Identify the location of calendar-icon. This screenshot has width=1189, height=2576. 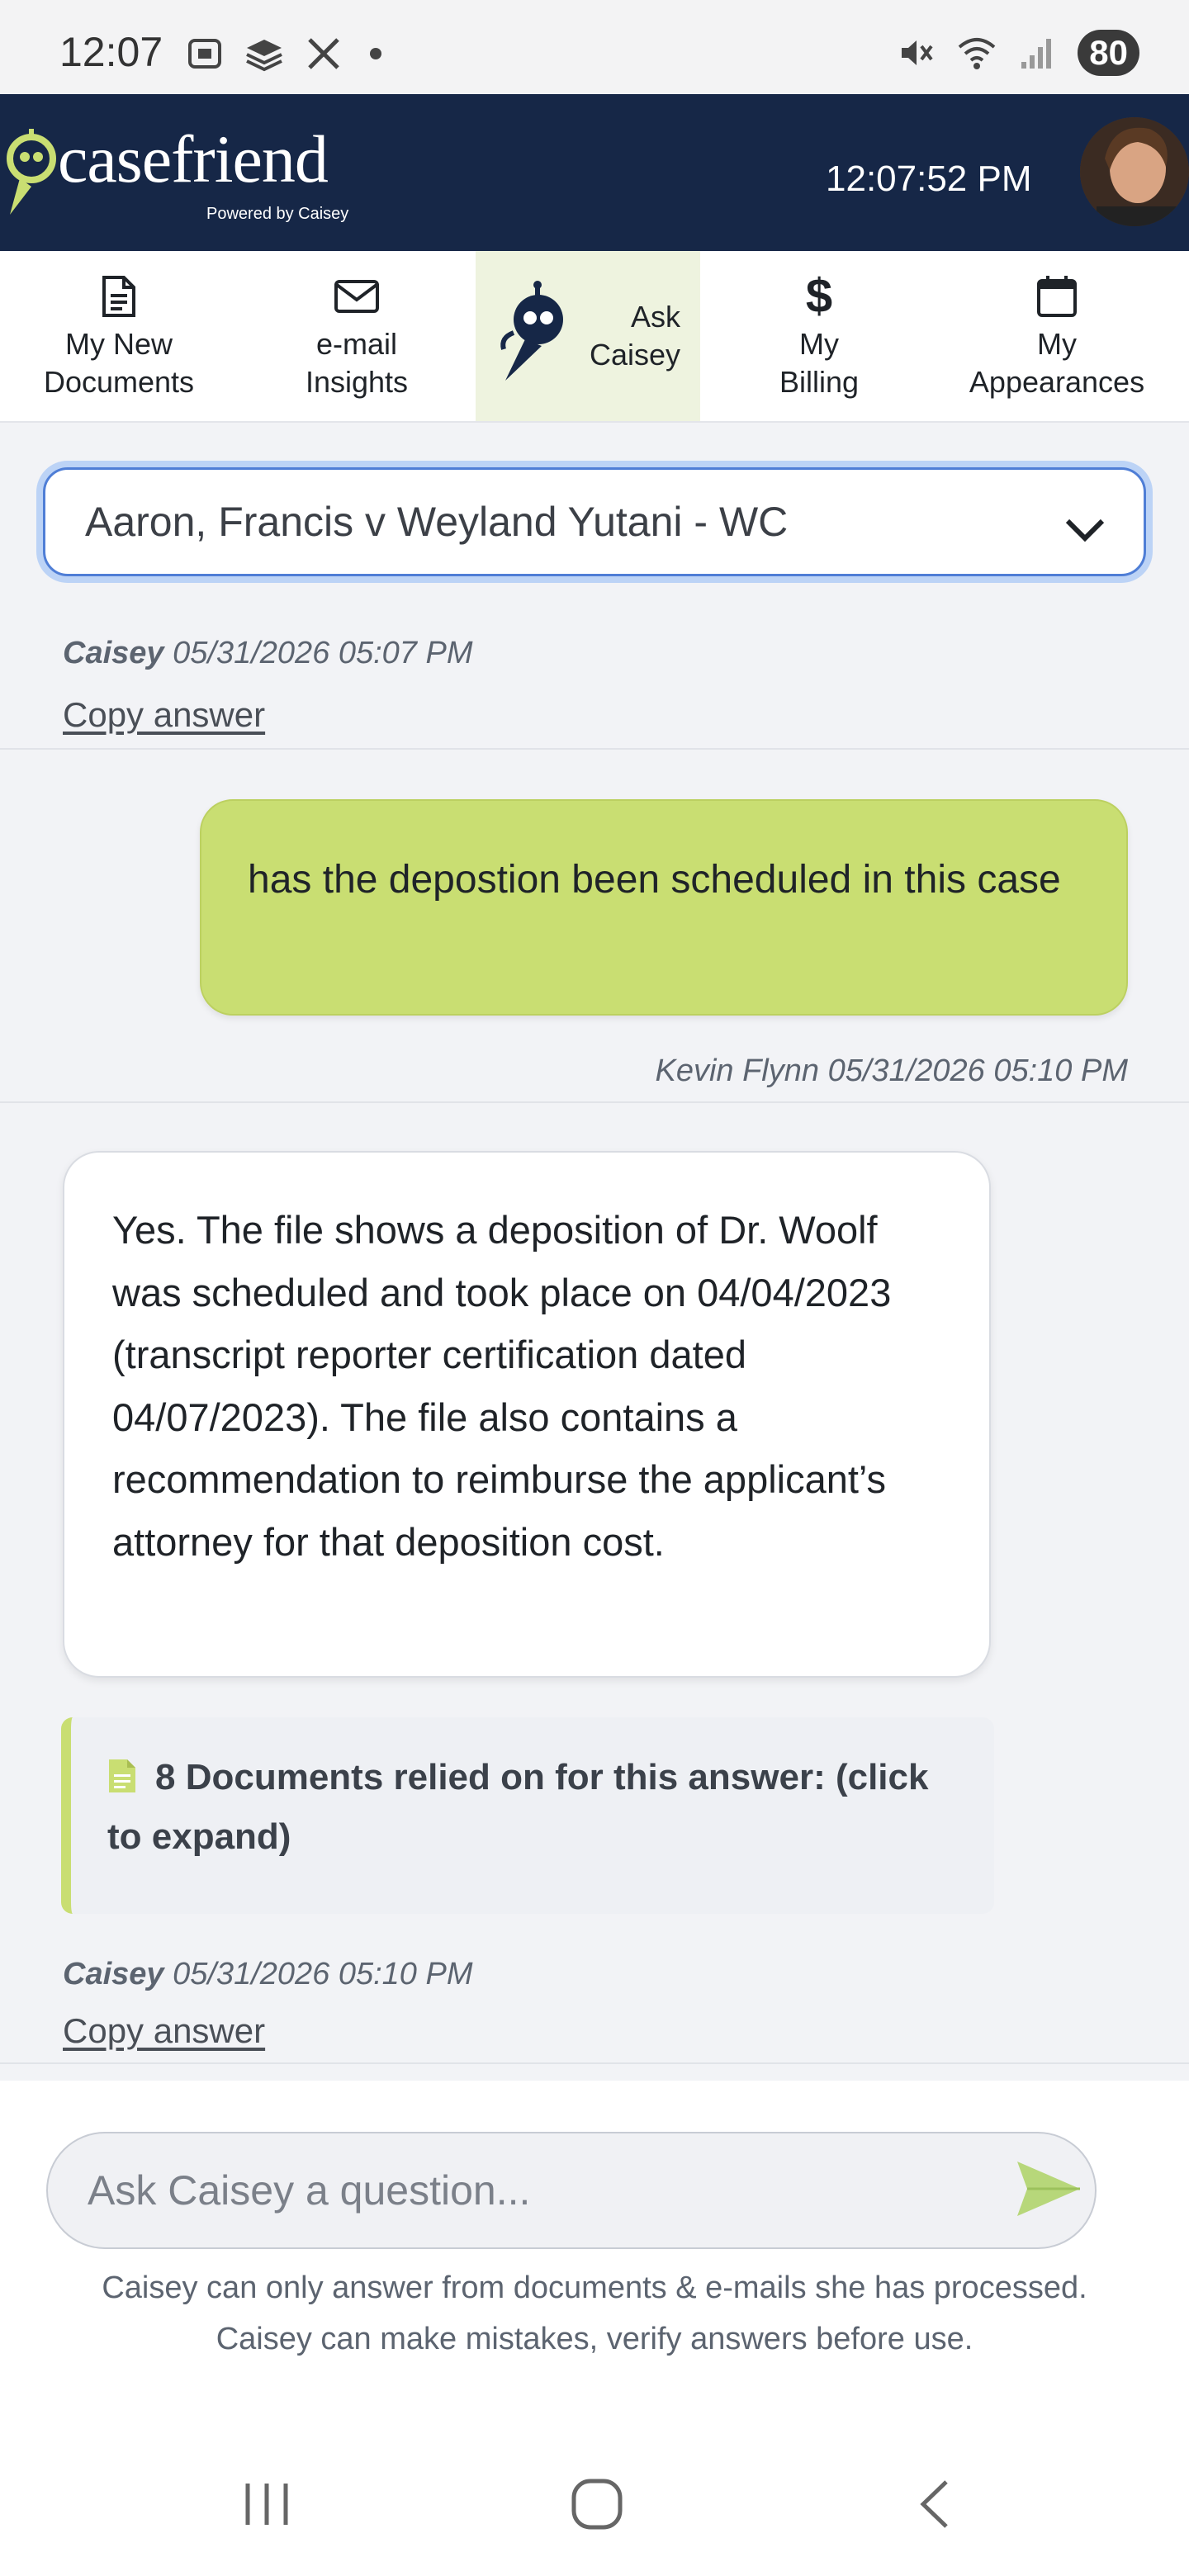
(1057, 296).